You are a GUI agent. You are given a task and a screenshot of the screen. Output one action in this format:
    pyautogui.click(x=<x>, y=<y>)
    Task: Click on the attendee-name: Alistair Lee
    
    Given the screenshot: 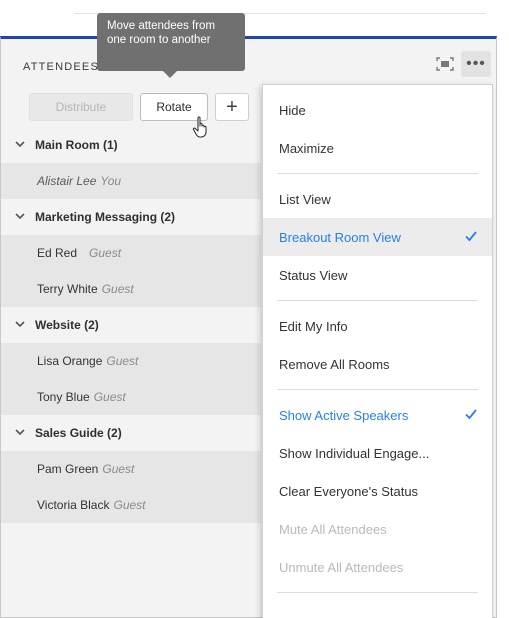 What is the action you would take?
    pyautogui.click(x=67, y=181)
    